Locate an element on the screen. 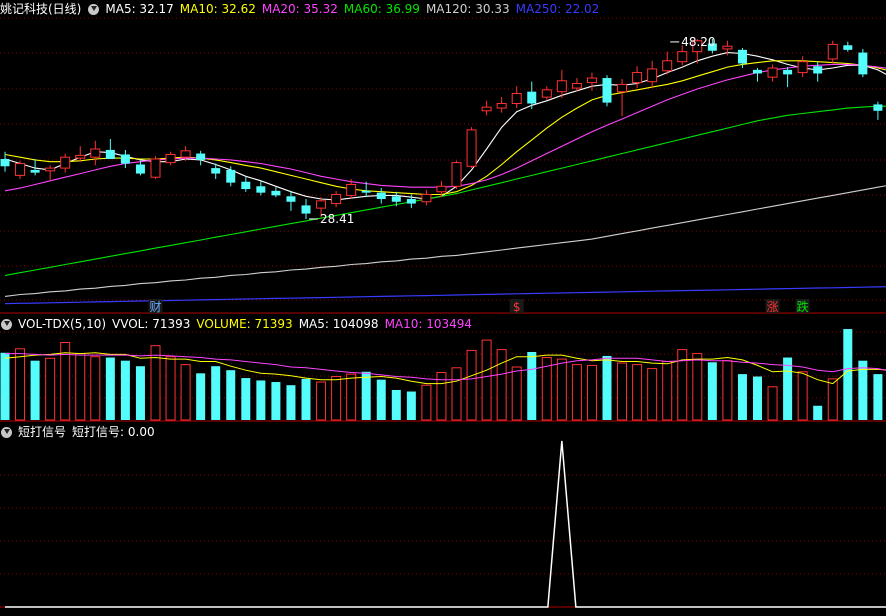 This screenshot has width=886, height=616. event-marker: $ is located at coordinates (517, 306).